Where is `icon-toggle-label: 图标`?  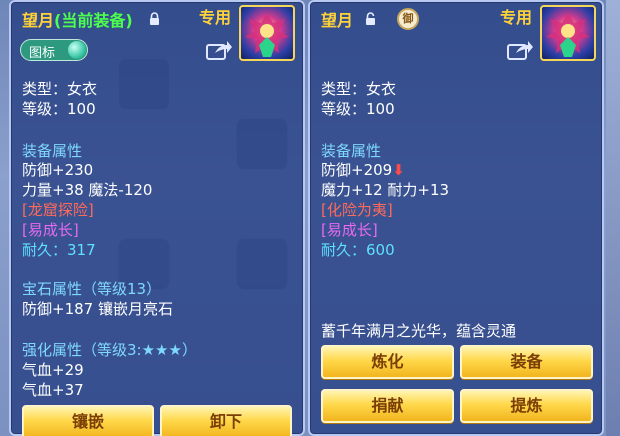 icon-toggle-label: 图标 is located at coordinates (42, 53).